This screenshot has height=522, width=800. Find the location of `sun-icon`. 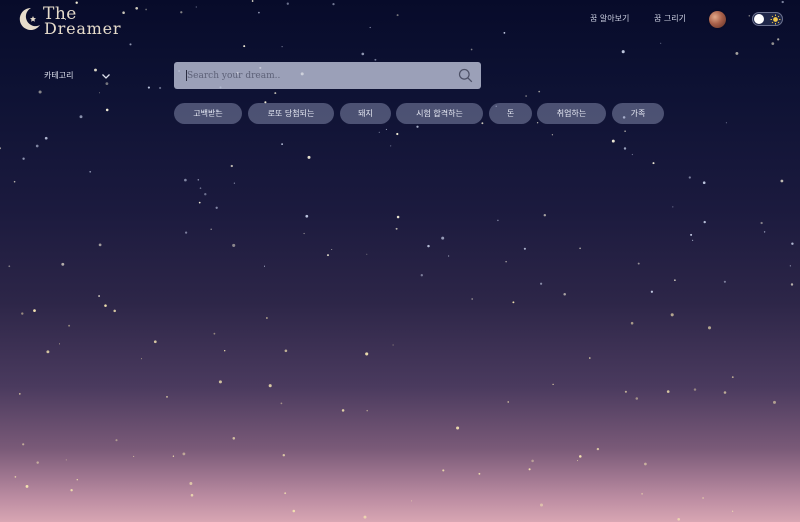

sun-icon is located at coordinates (775, 19).